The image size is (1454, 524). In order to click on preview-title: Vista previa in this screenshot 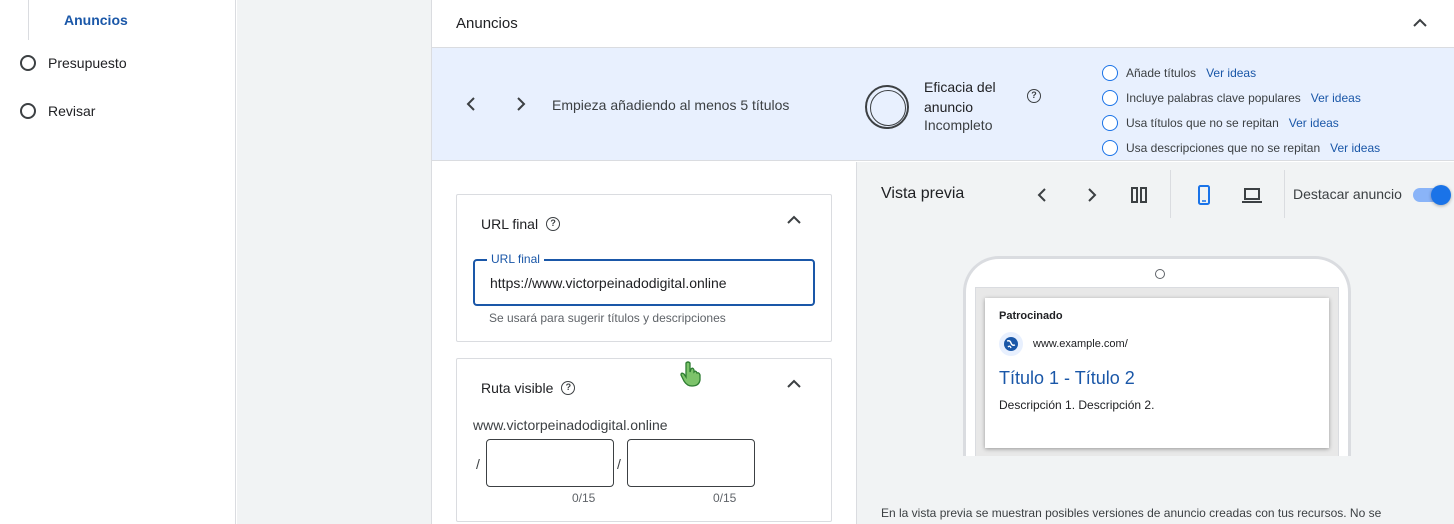, I will do `click(923, 193)`.